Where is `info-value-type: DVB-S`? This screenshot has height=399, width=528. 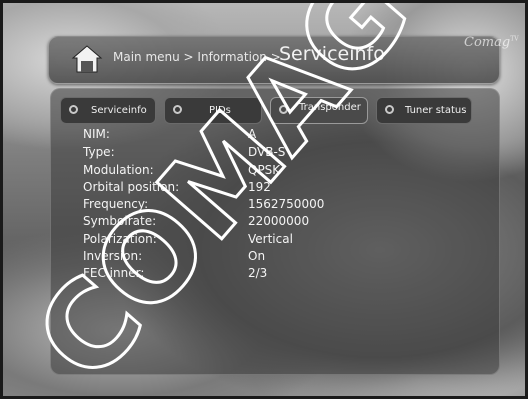 info-value-type: DVB-S is located at coordinates (267, 152).